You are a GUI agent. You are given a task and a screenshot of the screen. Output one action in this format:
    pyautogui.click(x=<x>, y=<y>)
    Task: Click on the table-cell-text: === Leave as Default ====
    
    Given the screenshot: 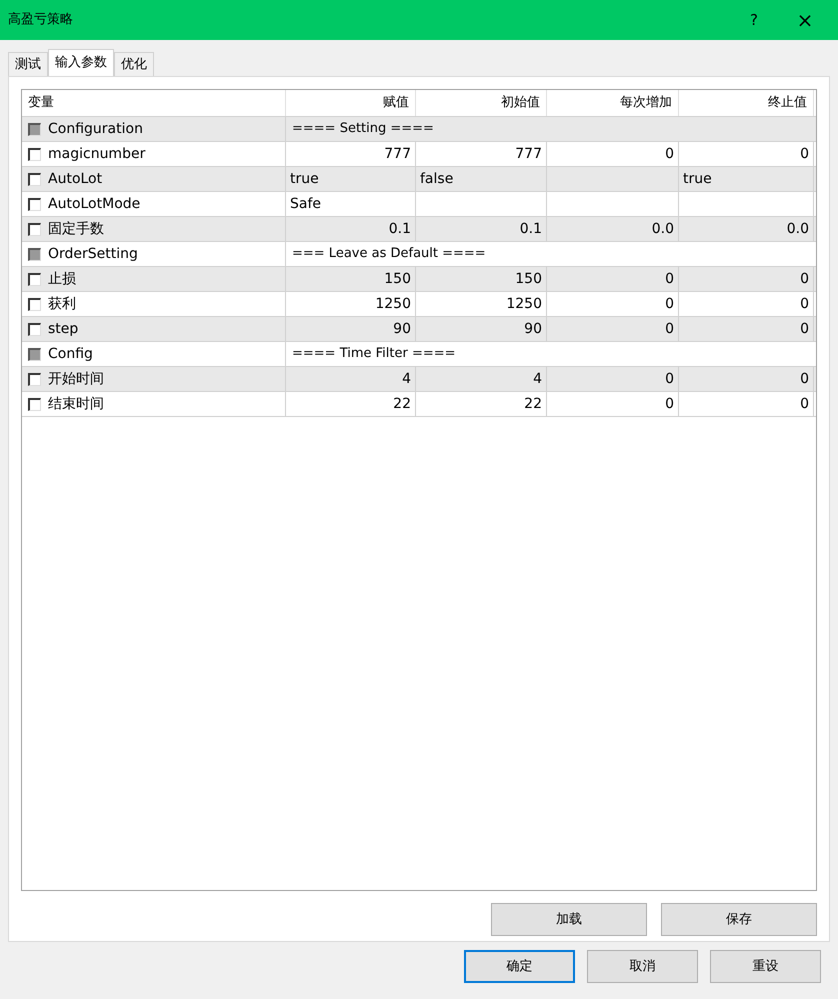 What is the action you would take?
    pyautogui.click(x=389, y=254)
    